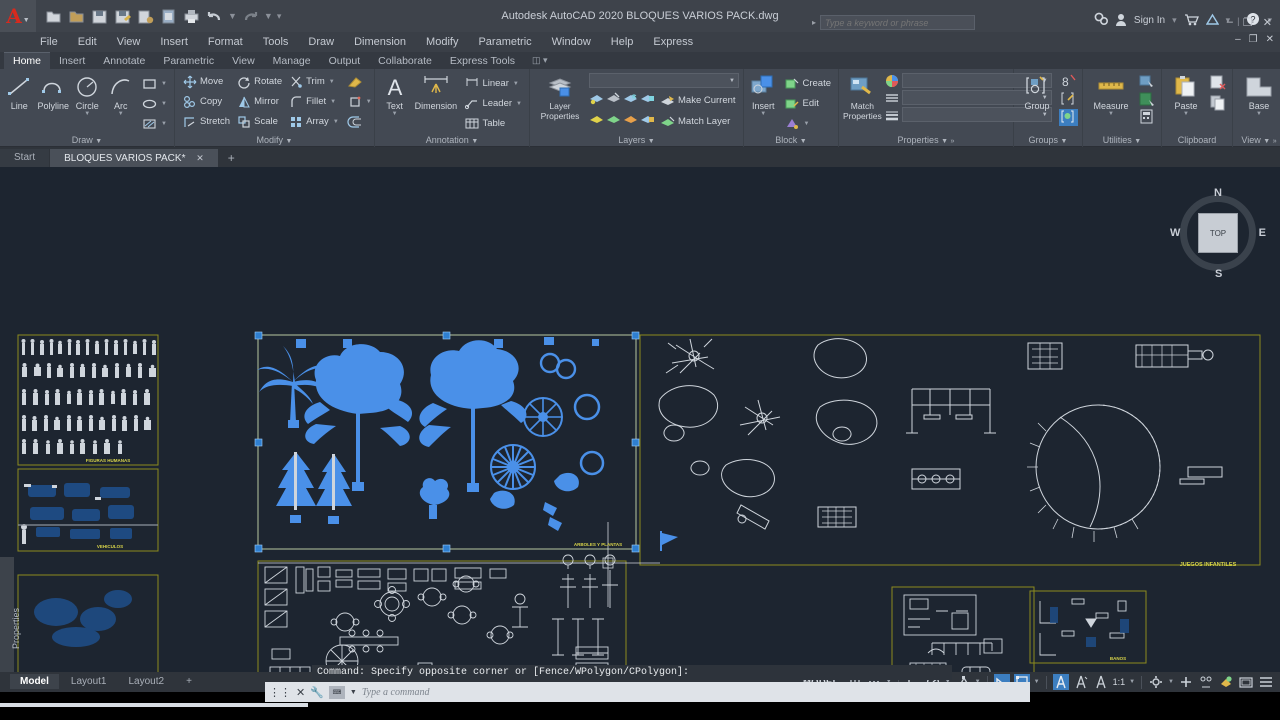 This screenshot has width=1280, height=720. I want to click on paste-tool: Paste ▼, so click(1186, 94).